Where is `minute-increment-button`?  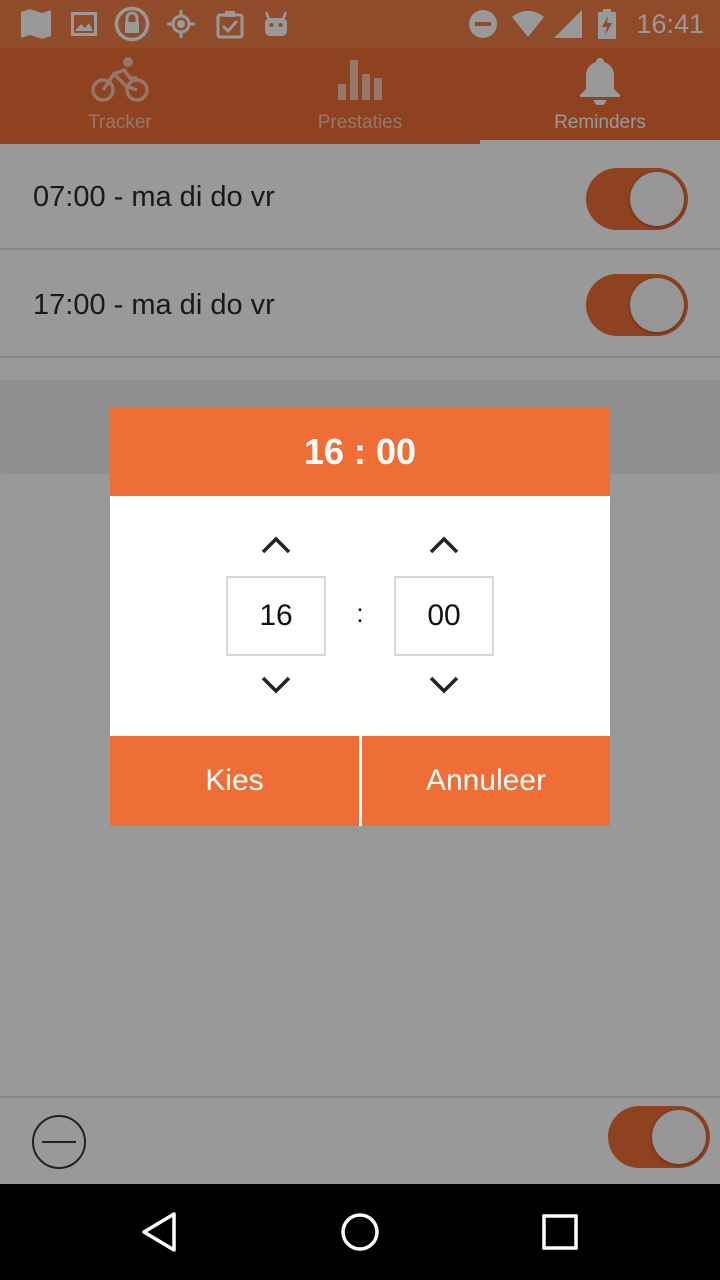
minute-increment-button is located at coordinates (444, 545).